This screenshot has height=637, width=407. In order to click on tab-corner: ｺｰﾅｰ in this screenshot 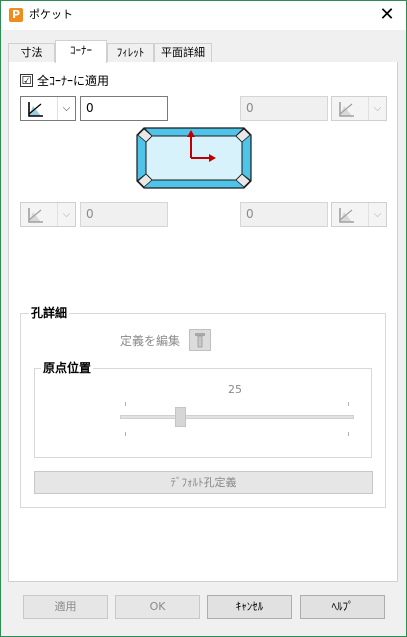, I will do `click(81, 51)`.